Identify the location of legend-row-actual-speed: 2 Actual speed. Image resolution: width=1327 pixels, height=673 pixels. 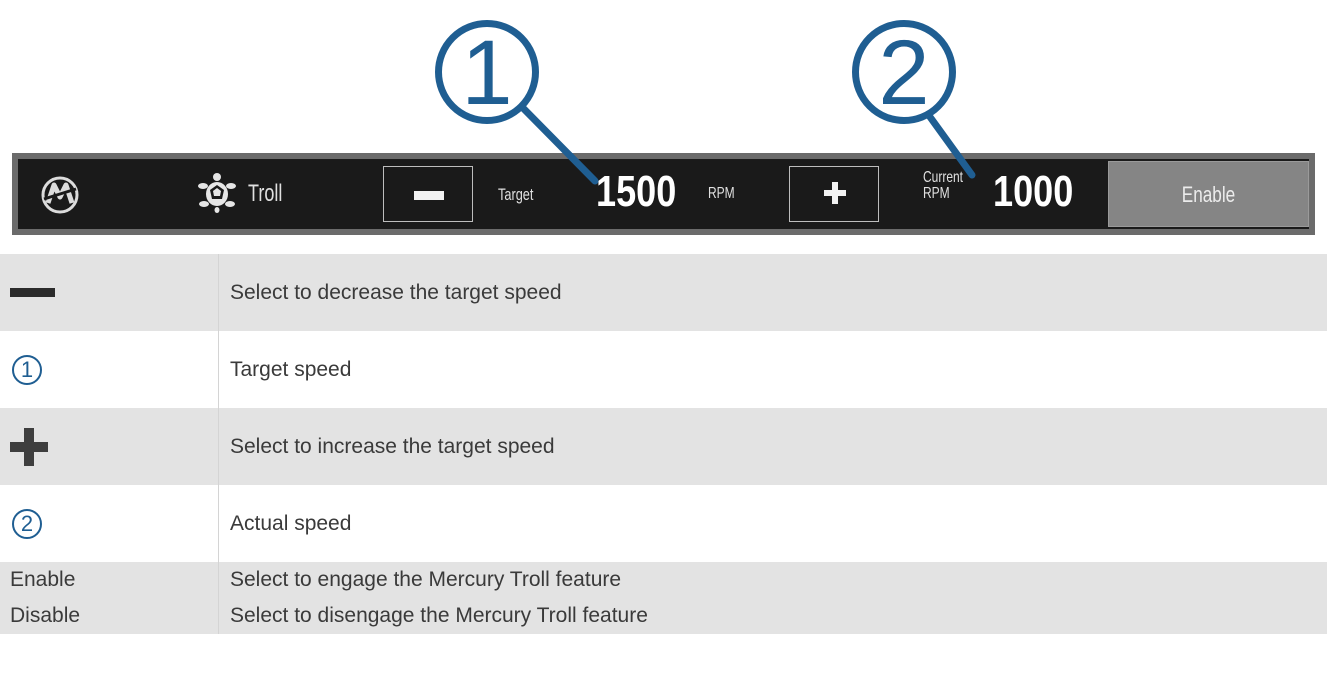
(663, 523).